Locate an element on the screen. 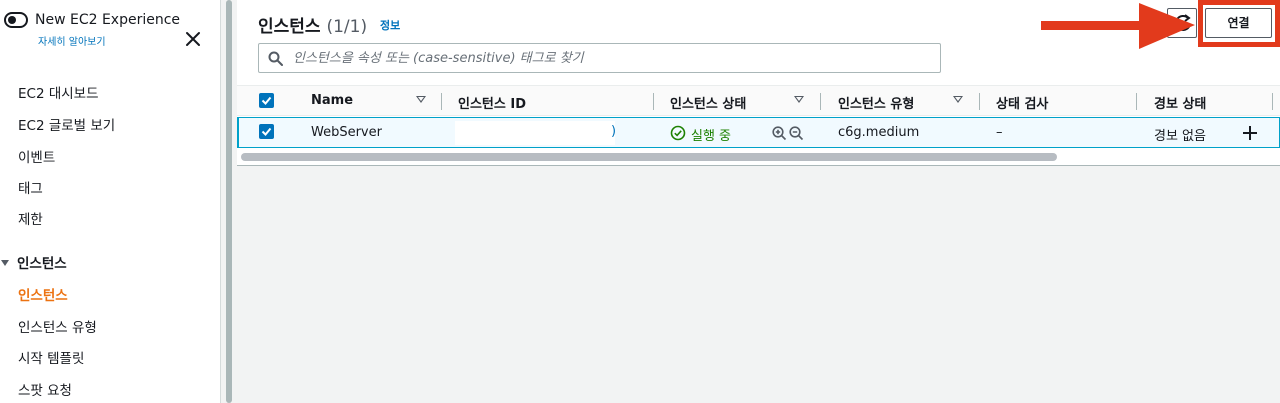 This screenshot has height=403, width=1280. column-header-status-check: 상태 검사 is located at coordinates (1022, 102).